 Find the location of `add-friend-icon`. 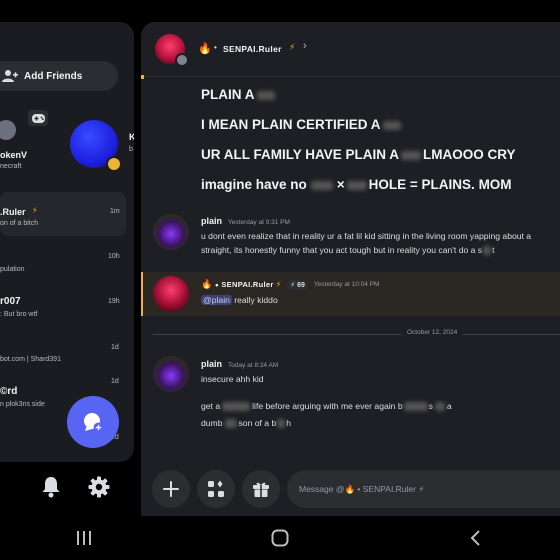

add-friend-icon is located at coordinates (10, 76).